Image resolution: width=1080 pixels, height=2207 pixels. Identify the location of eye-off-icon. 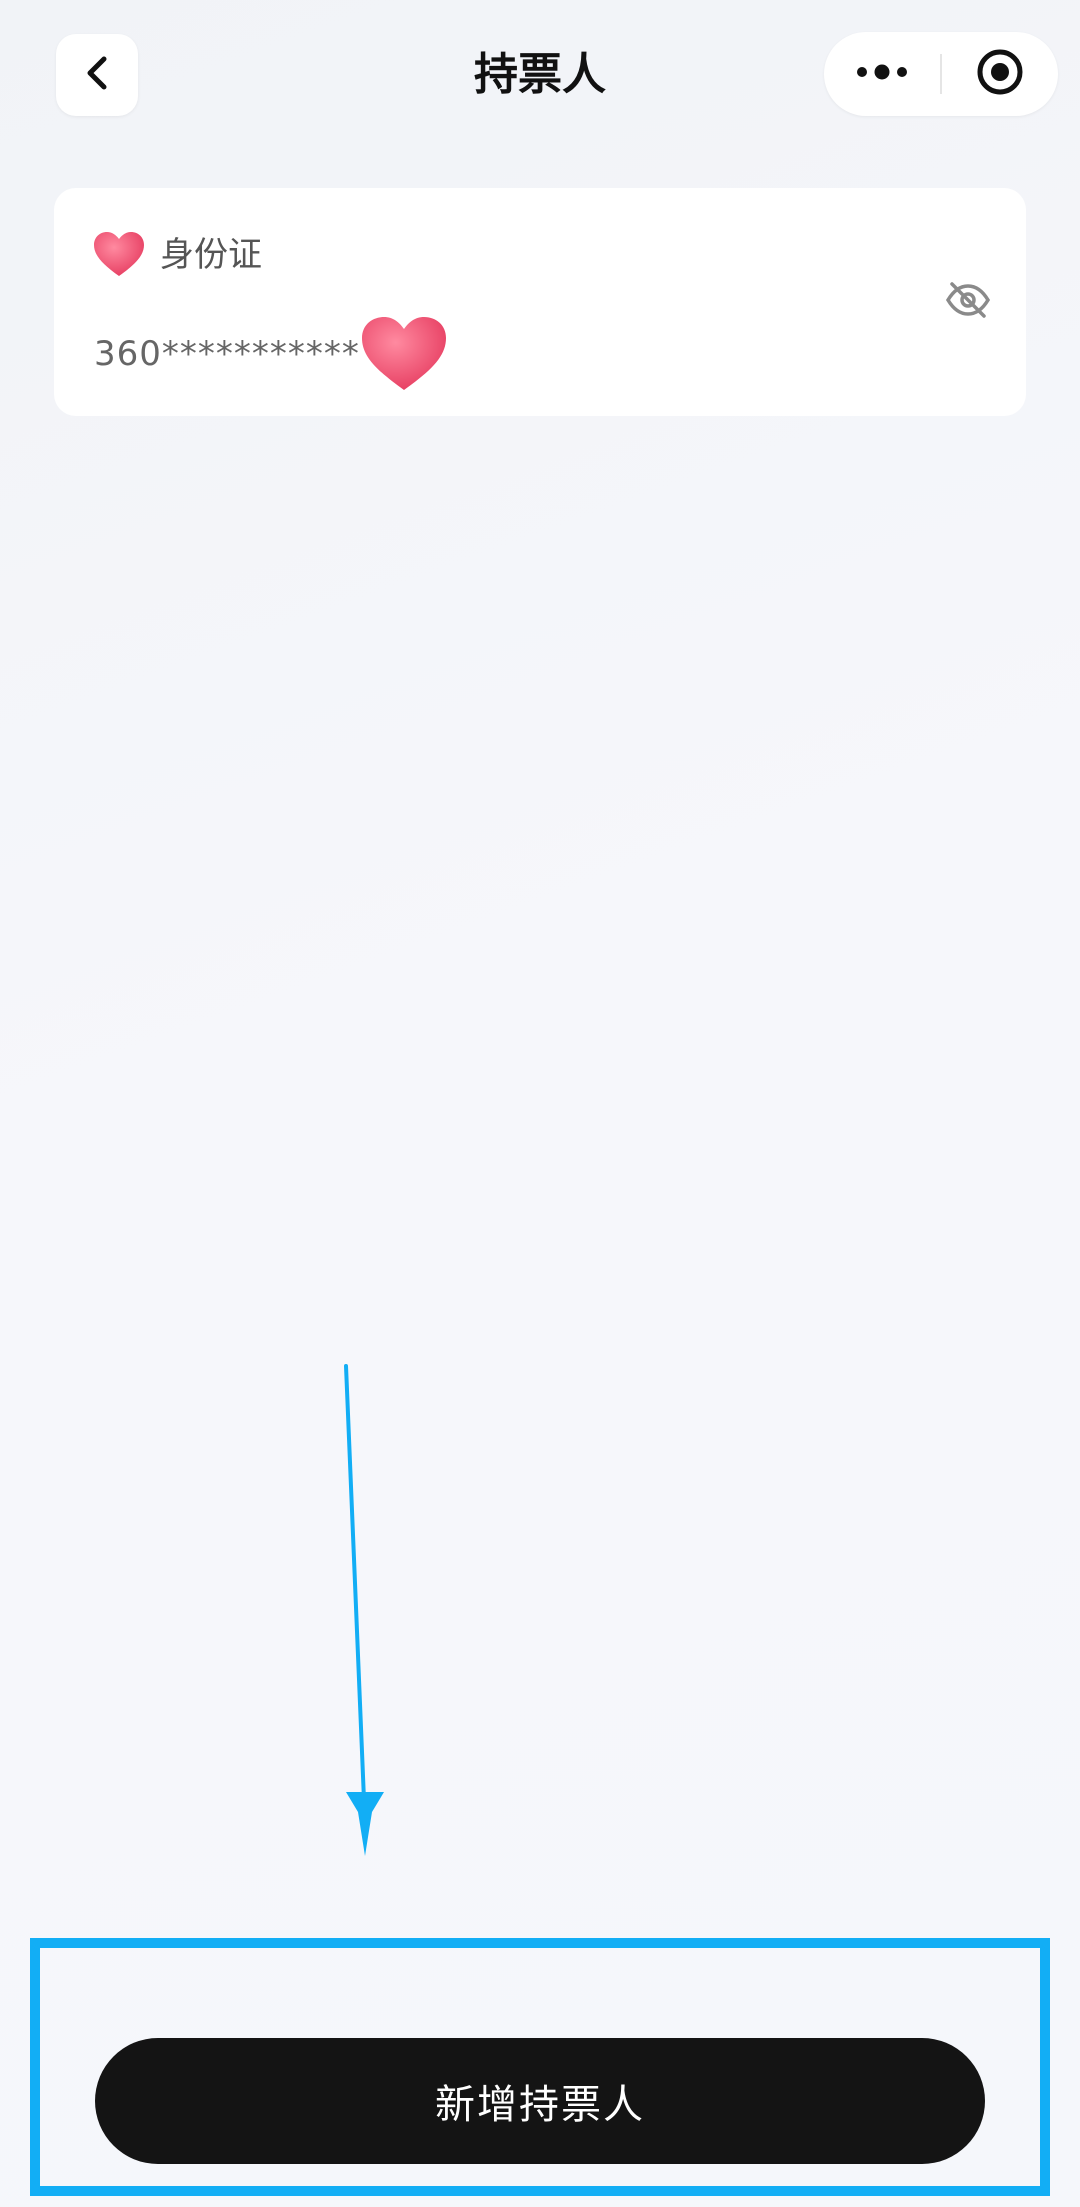
(968, 302).